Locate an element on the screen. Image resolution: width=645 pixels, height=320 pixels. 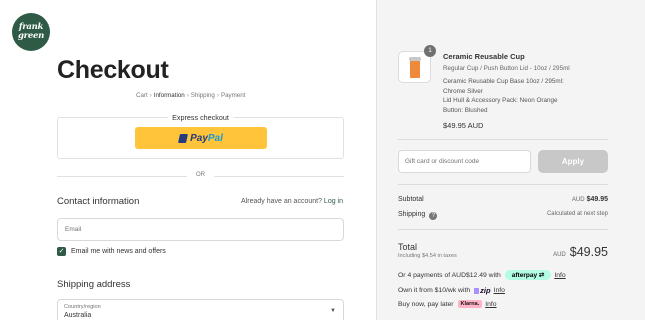
breadcrumb: Cart › Information › Shipping › Payment is located at coordinates (190, 95).